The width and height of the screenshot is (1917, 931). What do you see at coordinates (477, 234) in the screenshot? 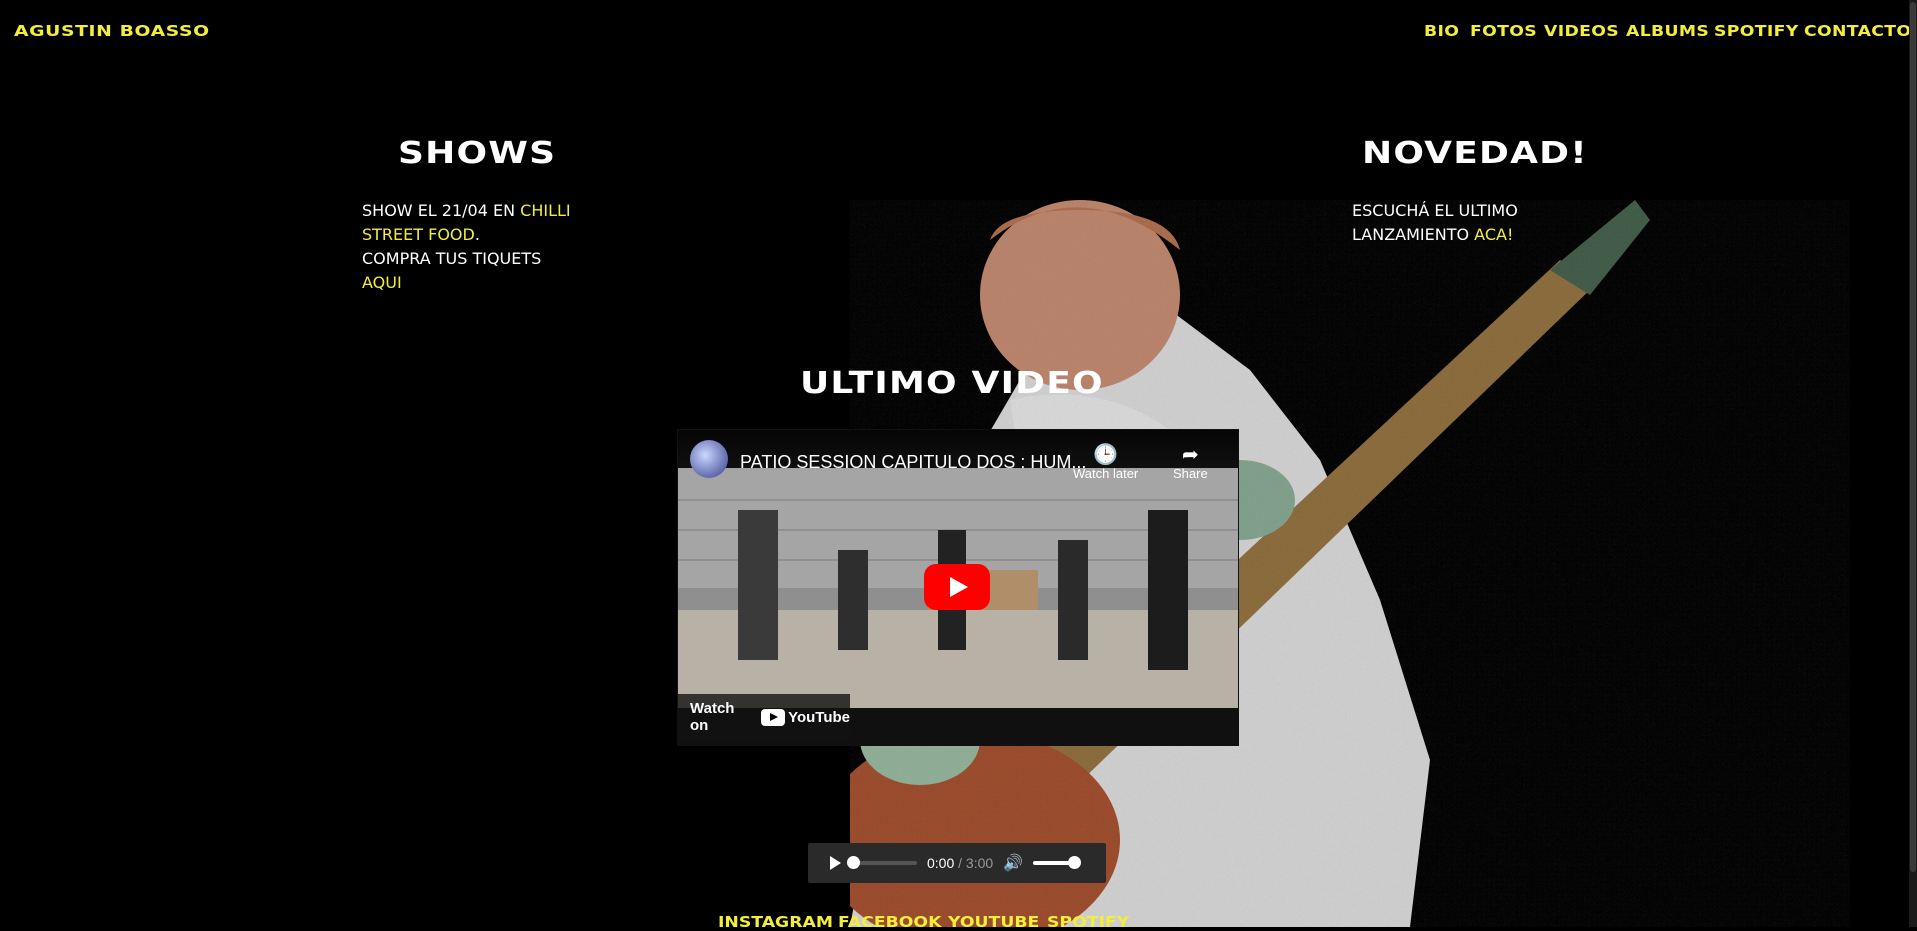
I see `shows-period: .` at bounding box center [477, 234].